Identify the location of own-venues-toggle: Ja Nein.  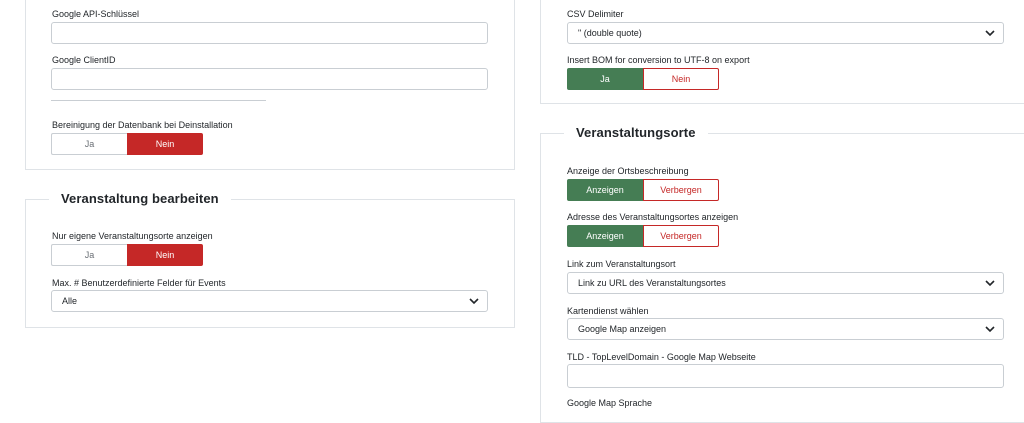
(127, 255).